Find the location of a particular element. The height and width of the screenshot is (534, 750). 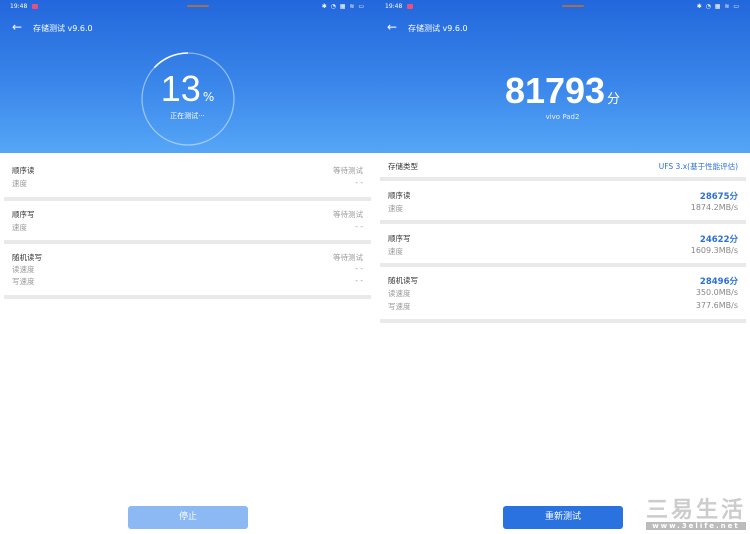

sequential-write-card: 顺序写 24622分 速度 1609.3MB/s is located at coordinates (563, 245).